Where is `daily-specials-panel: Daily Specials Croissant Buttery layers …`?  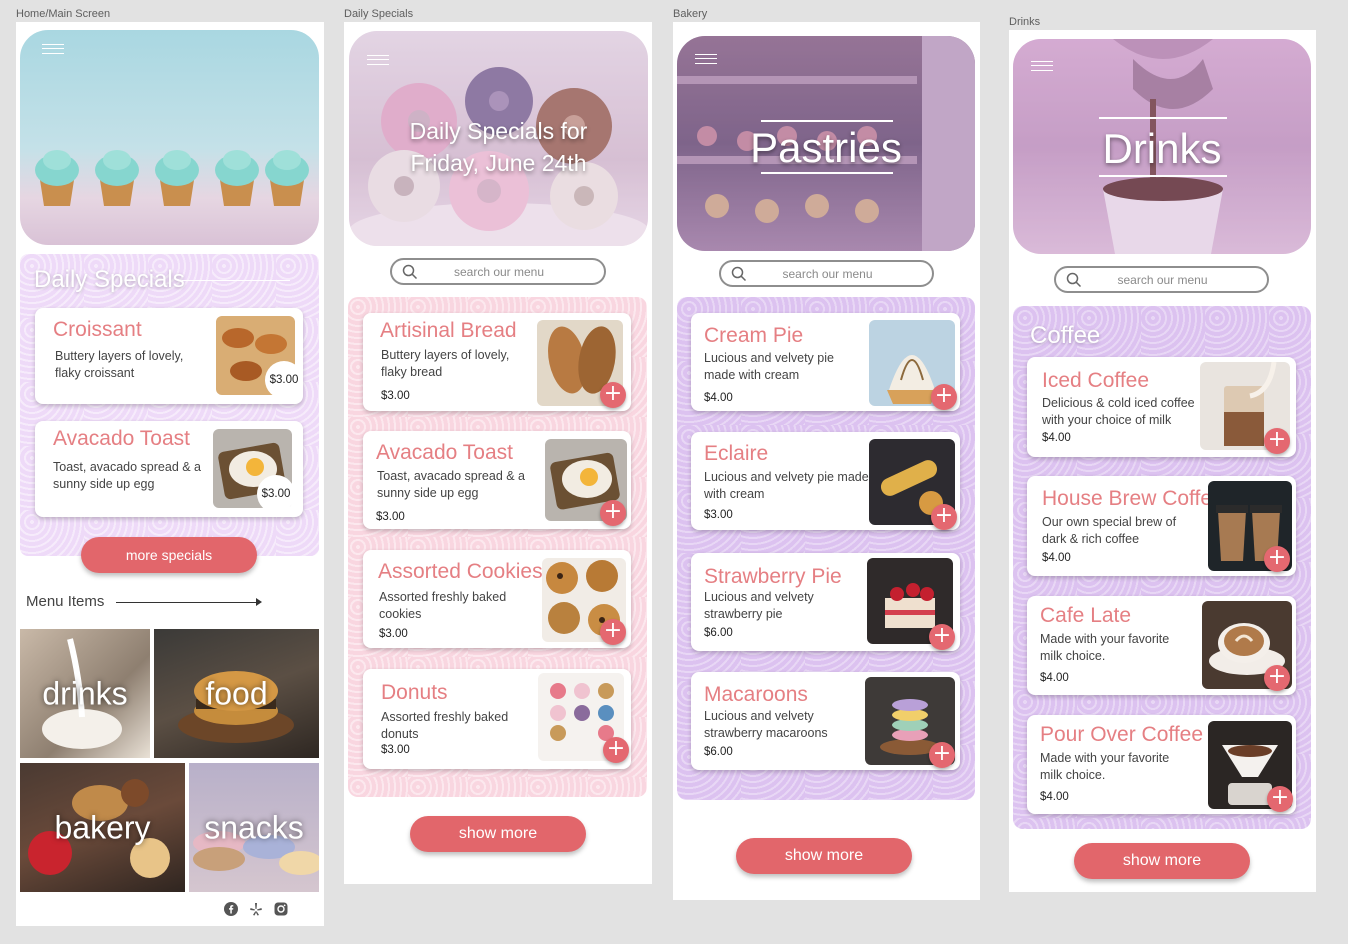
daily-specials-panel: Daily Specials Croissant Buttery layers … is located at coordinates (169, 405).